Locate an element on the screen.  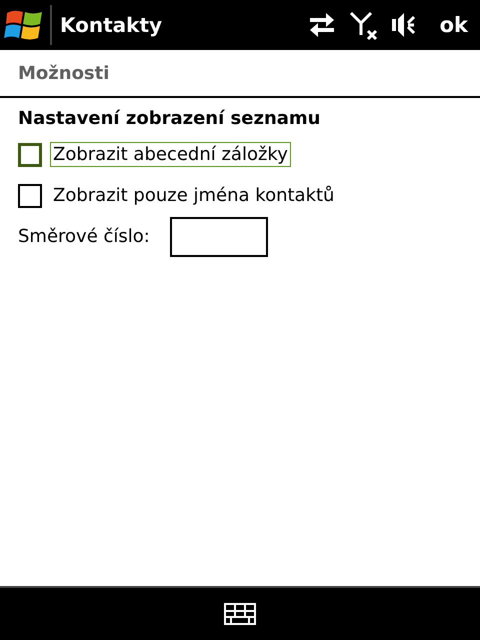
field-label: Směrové číslo: is located at coordinates (84, 236).